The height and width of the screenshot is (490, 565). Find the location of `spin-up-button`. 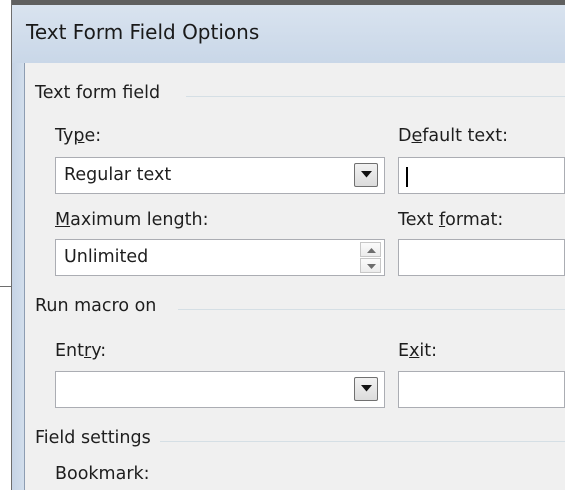

spin-up-button is located at coordinates (370, 249).